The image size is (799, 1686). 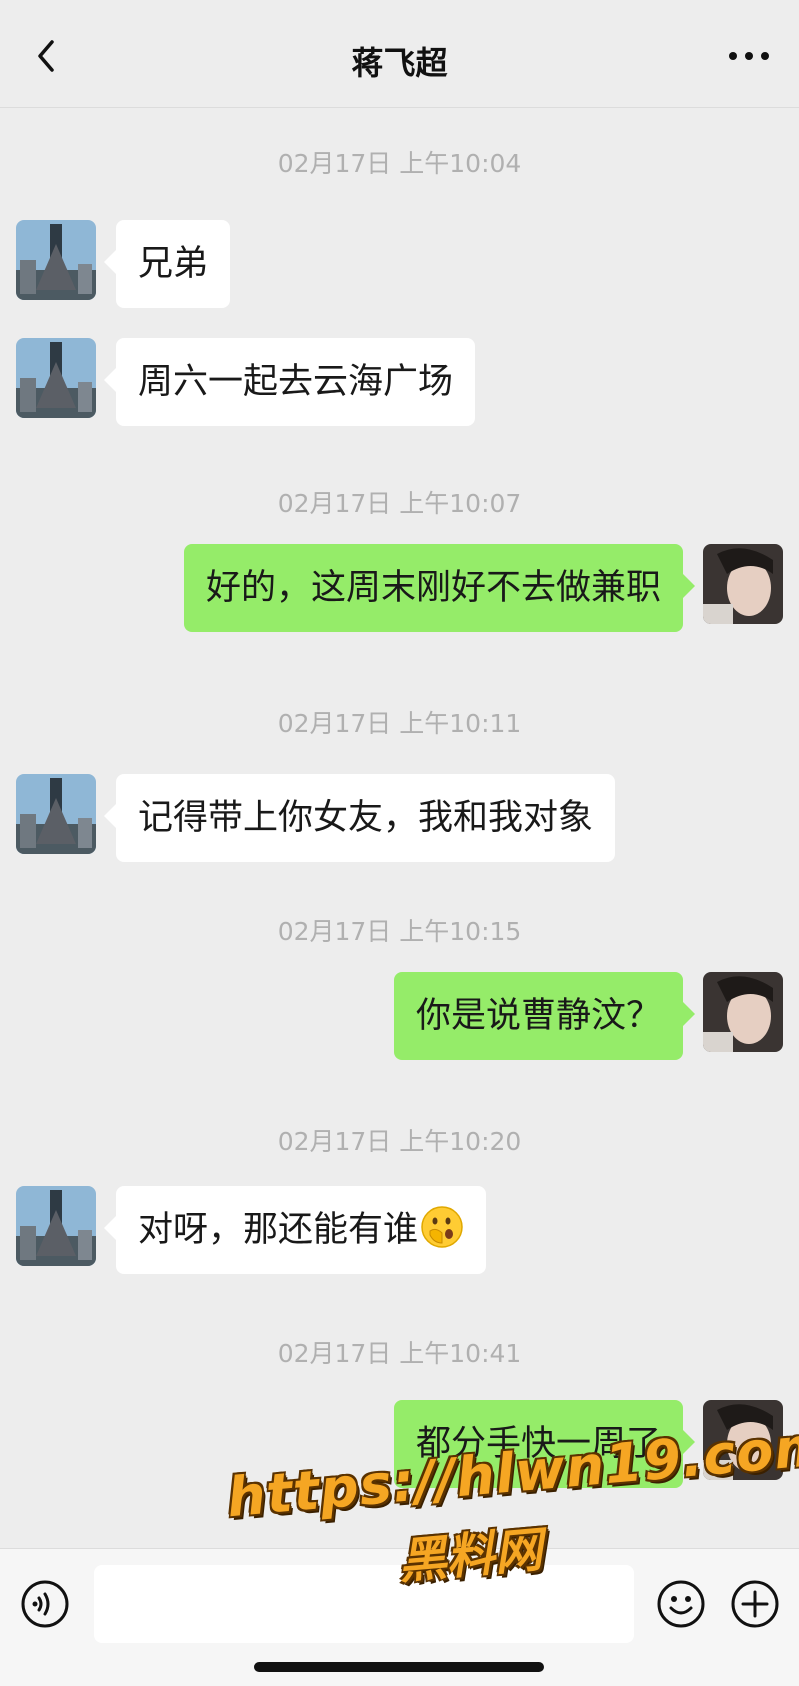 I want to click on more-dots-icon, so click(x=749, y=56).